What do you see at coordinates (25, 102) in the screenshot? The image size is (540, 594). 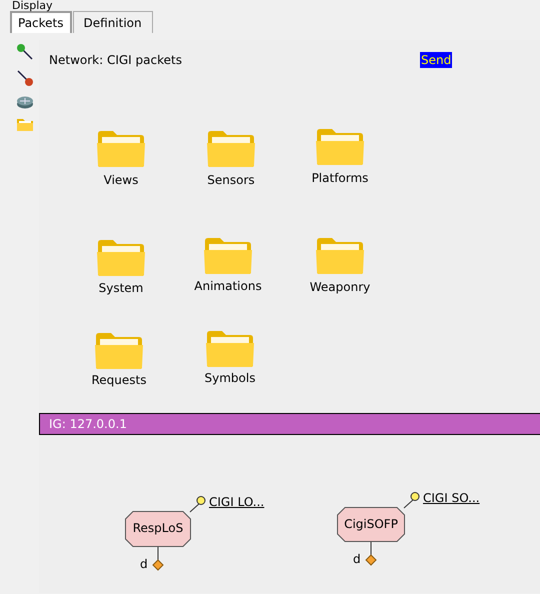 I see `router-icon` at bounding box center [25, 102].